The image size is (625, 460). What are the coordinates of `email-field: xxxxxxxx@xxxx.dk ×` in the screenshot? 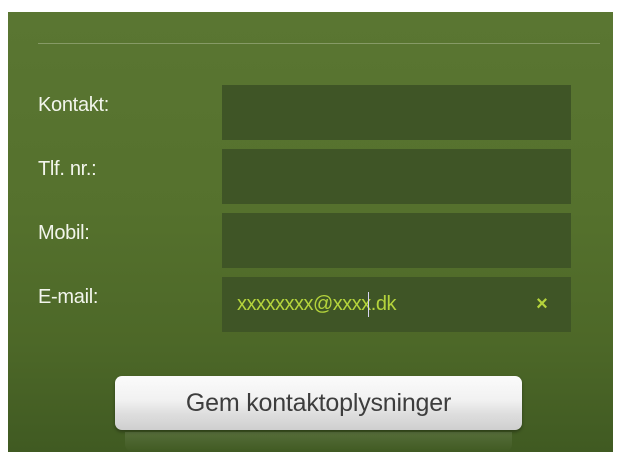 It's located at (396, 304).